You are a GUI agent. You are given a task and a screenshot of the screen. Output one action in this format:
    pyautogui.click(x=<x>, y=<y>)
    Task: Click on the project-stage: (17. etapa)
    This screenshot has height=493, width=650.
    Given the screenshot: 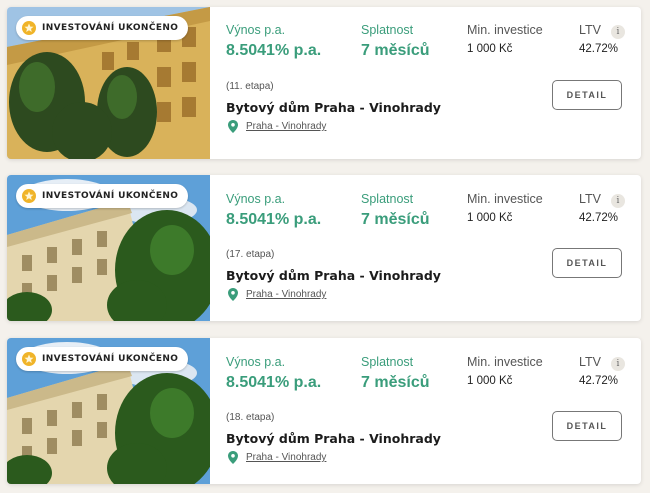 What is the action you would take?
    pyautogui.click(x=250, y=254)
    